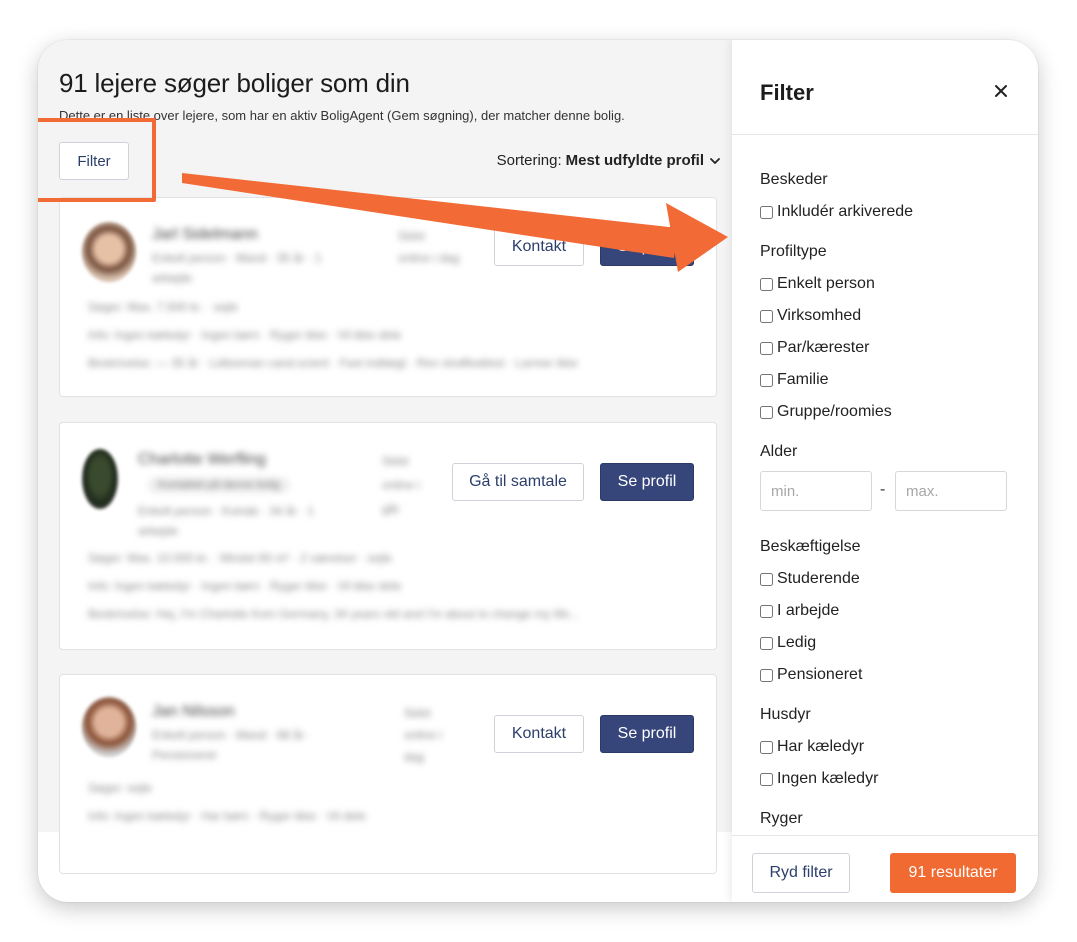 This screenshot has width=1077, height=942. I want to click on checkbox-label: Enkelt person, so click(826, 283).